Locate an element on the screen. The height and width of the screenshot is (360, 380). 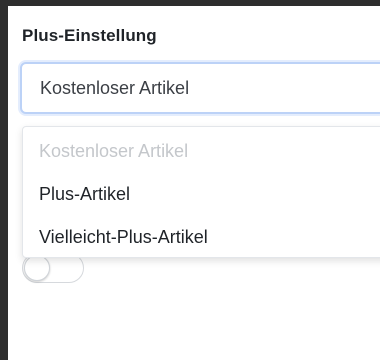
option-free-item: Kostenloser Artikel is located at coordinates (114, 151).